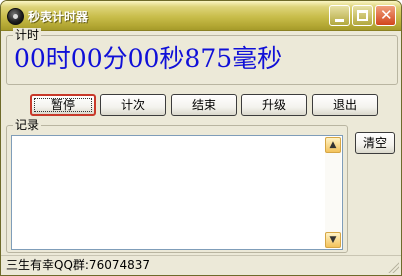  What do you see at coordinates (27, 35) in the screenshot?
I see `timer-group-label: 计时` at bounding box center [27, 35].